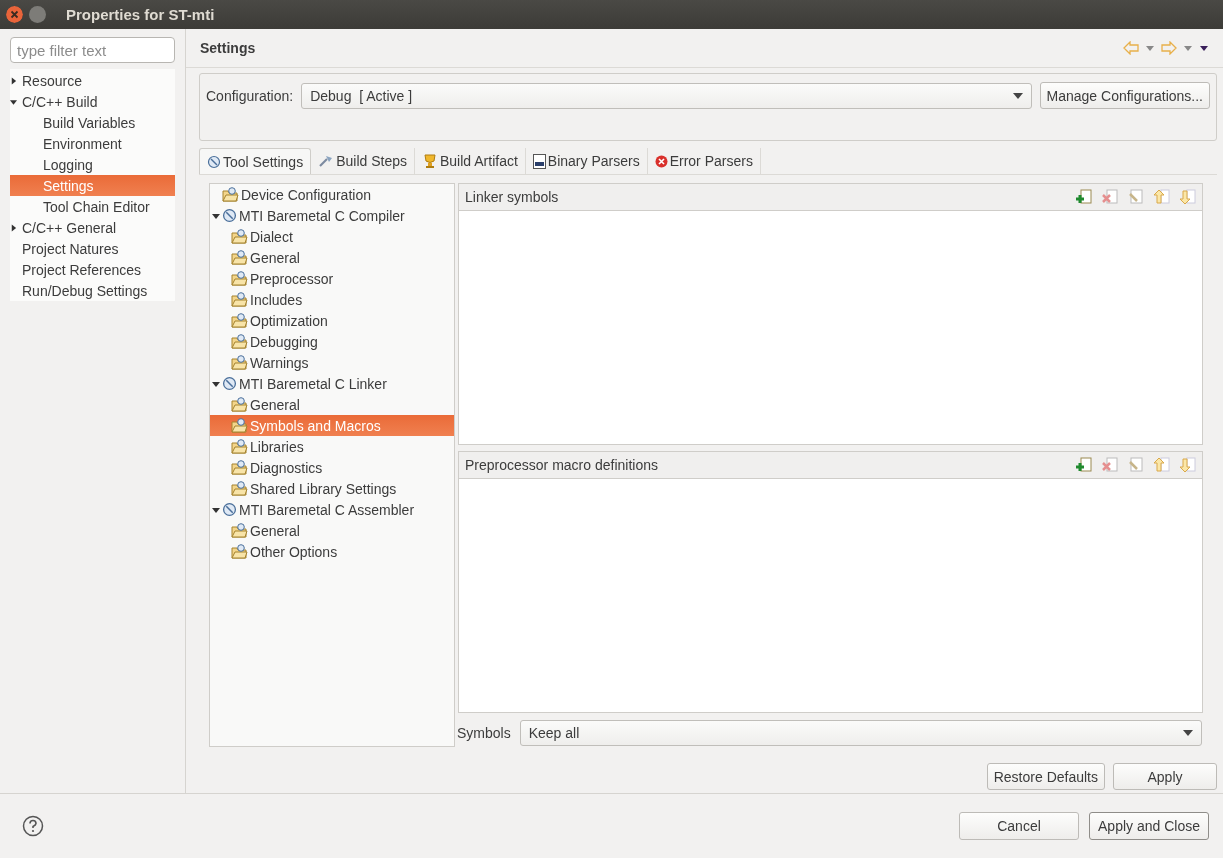  What do you see at coordinates (92, 143) in the screenshot?
I see `nav-item: Environment` at bounding box center [92, 143].